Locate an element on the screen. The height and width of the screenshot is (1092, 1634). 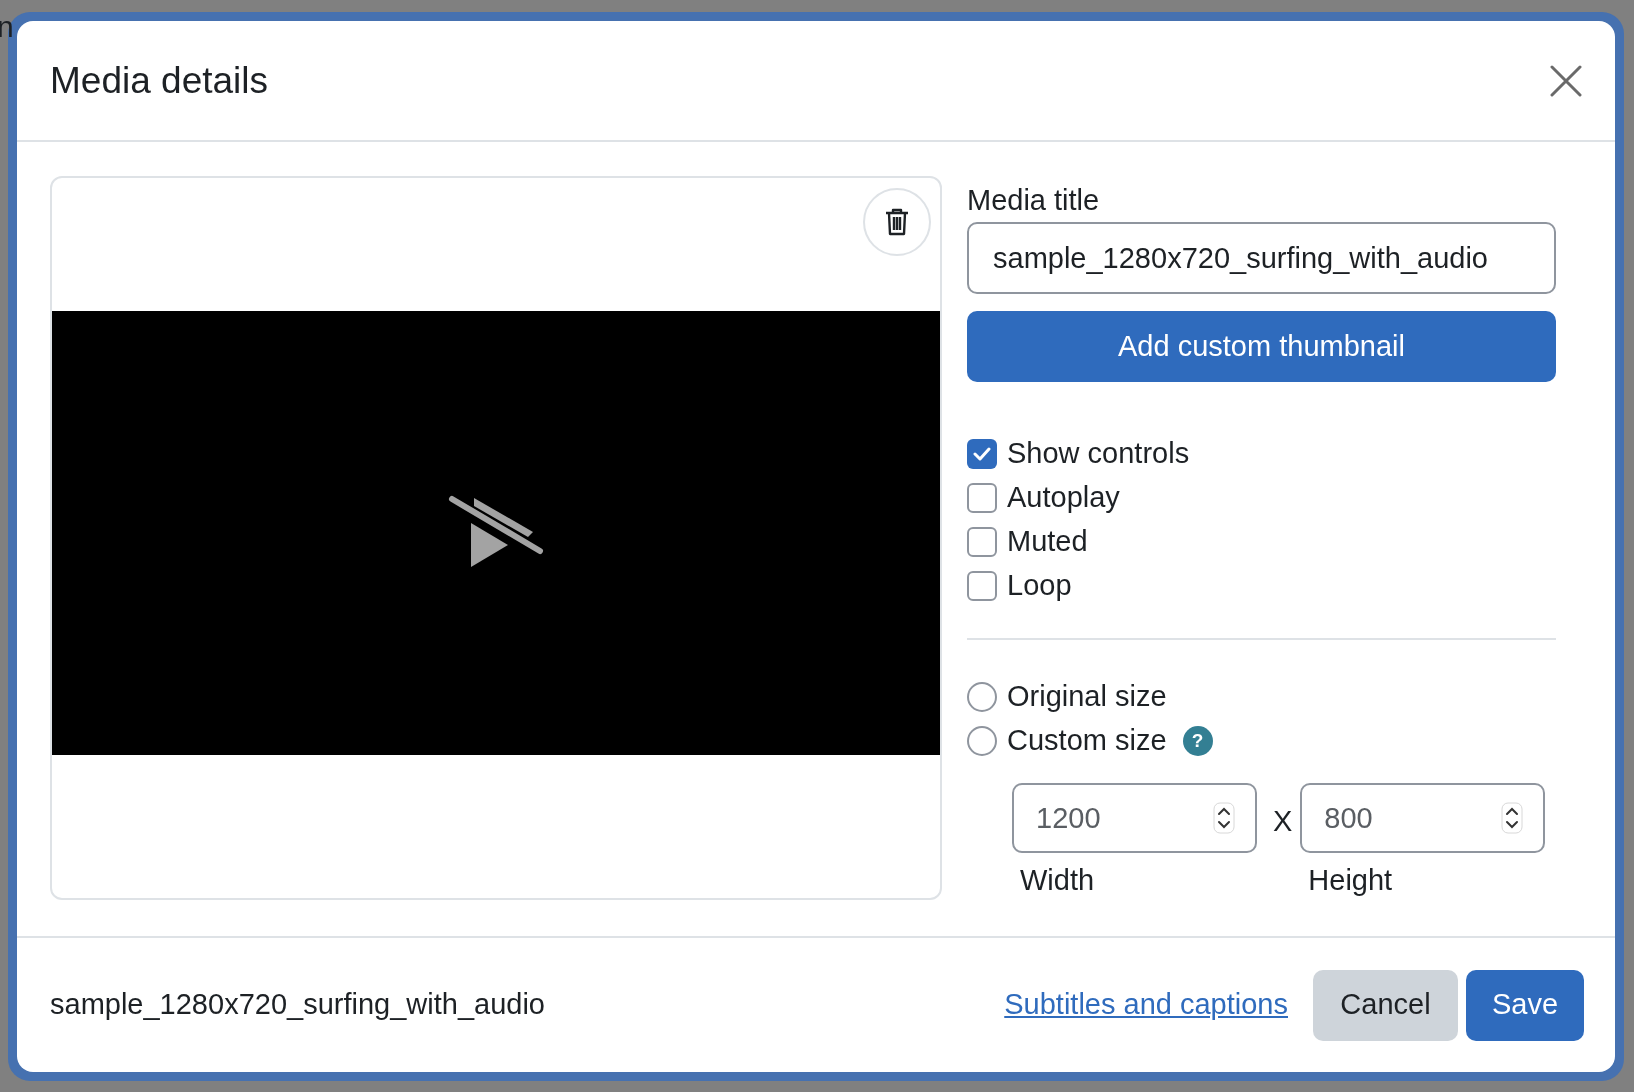
cancel-button: Cancel is located at coordinates (1385, 1005).